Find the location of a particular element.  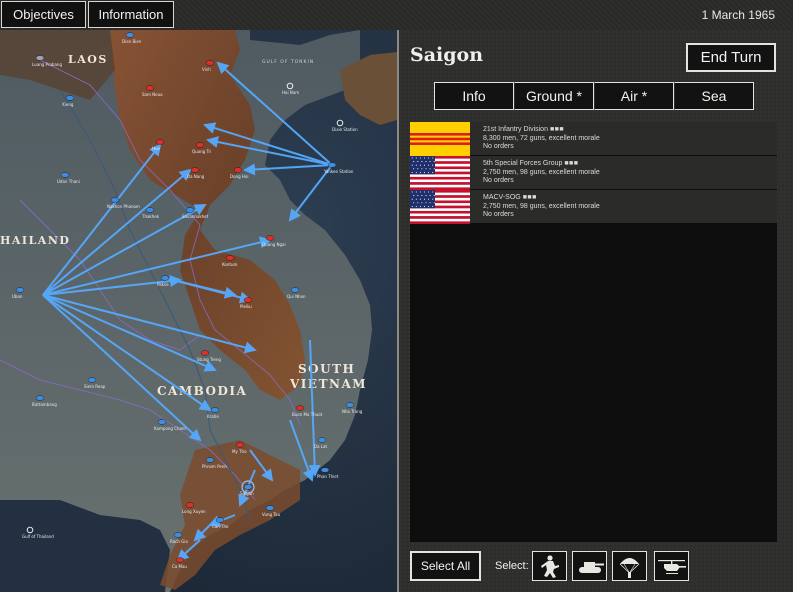

infantry-icon is located at coordinates (550, 566).